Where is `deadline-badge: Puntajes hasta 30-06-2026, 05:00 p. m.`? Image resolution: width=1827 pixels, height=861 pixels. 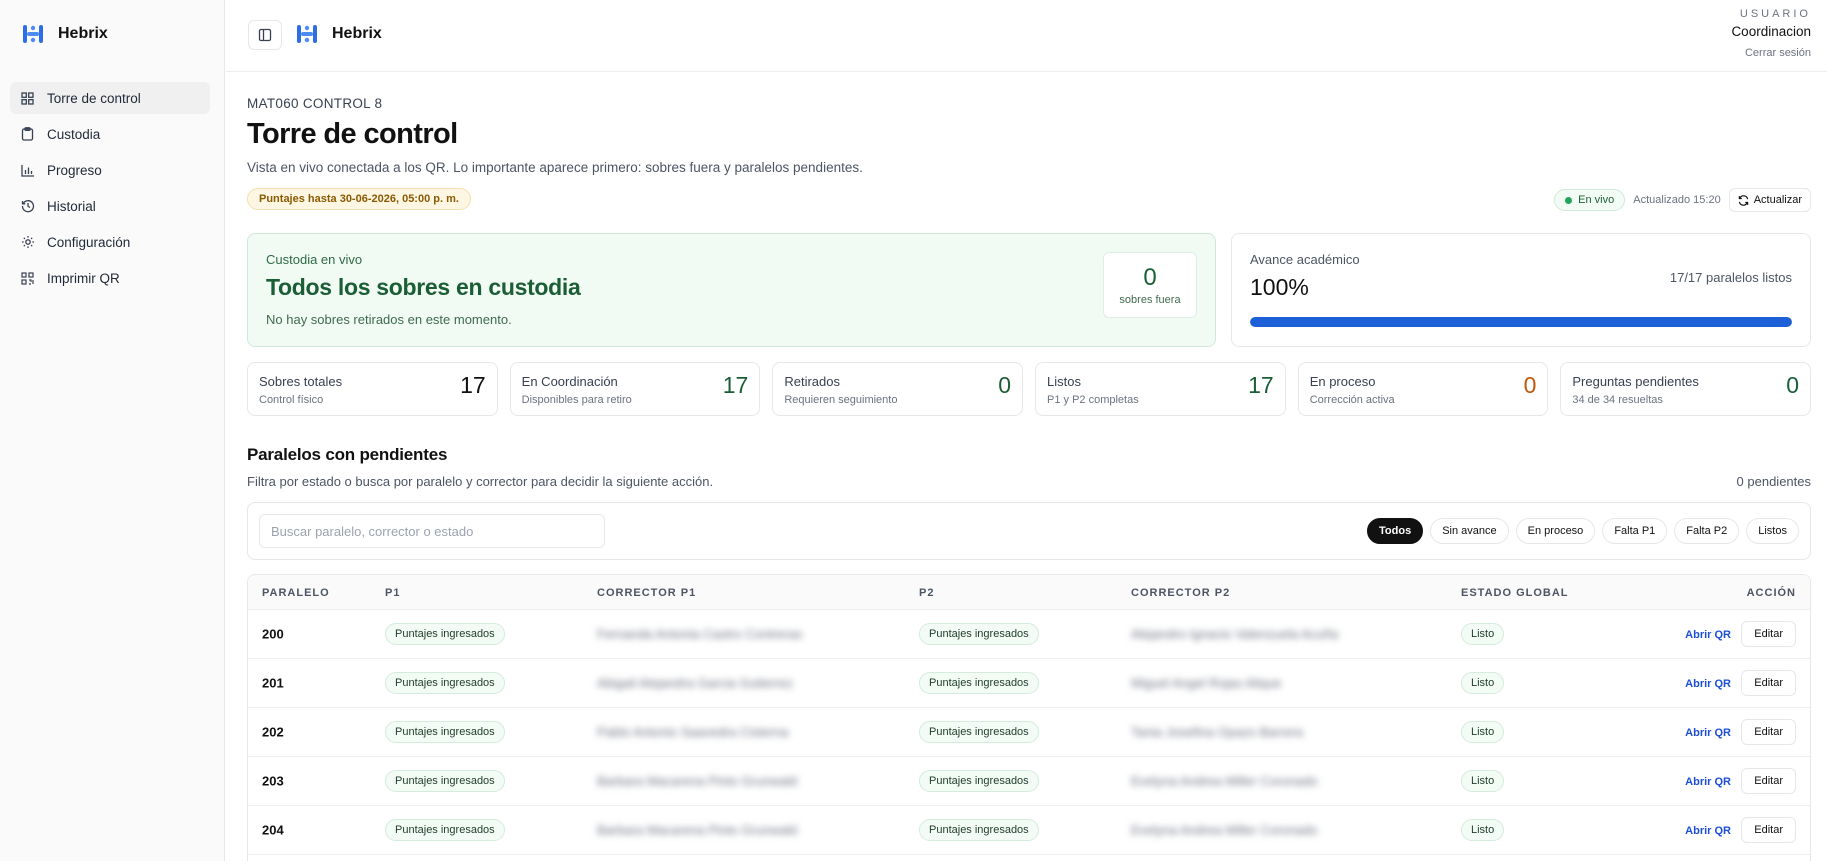 deadline-badge: Puntajes hasta 30-06-2026, 05:00 p. m. is located at coordinates (359, 199).